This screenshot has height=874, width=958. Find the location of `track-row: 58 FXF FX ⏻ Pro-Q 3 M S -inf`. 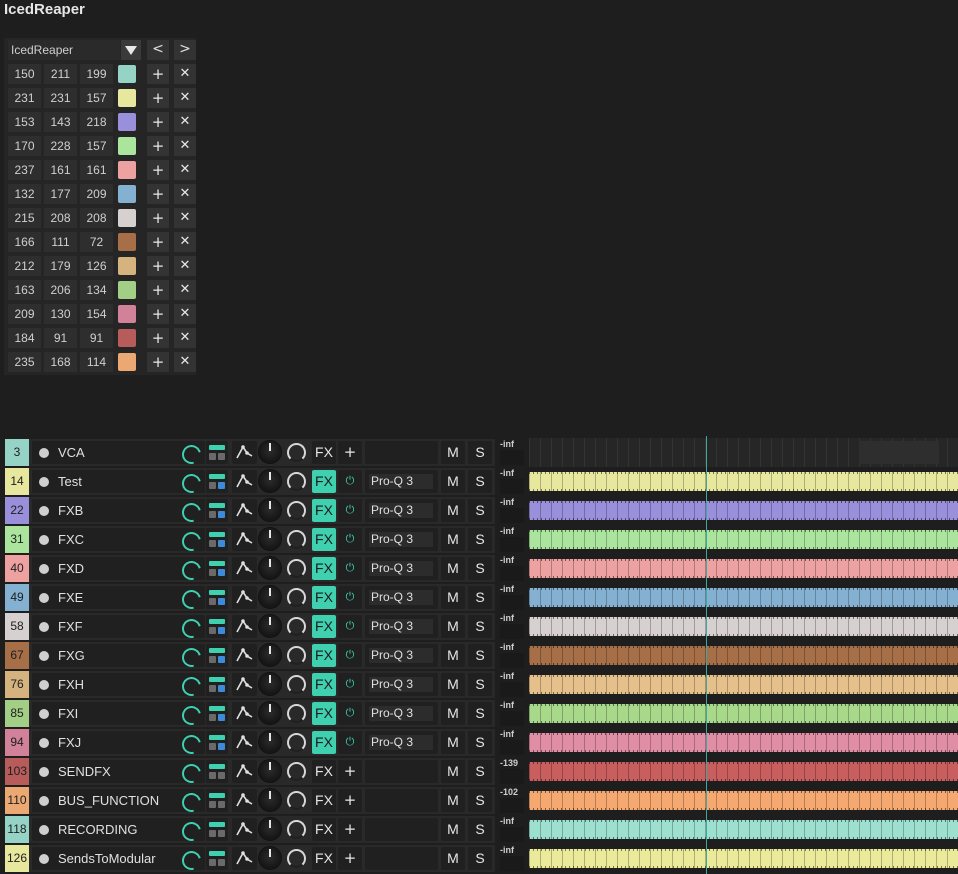

track-row: 58 FXF FX ⏻ Pro-Q 3 M S -inf is located at coordinates (479, 627).